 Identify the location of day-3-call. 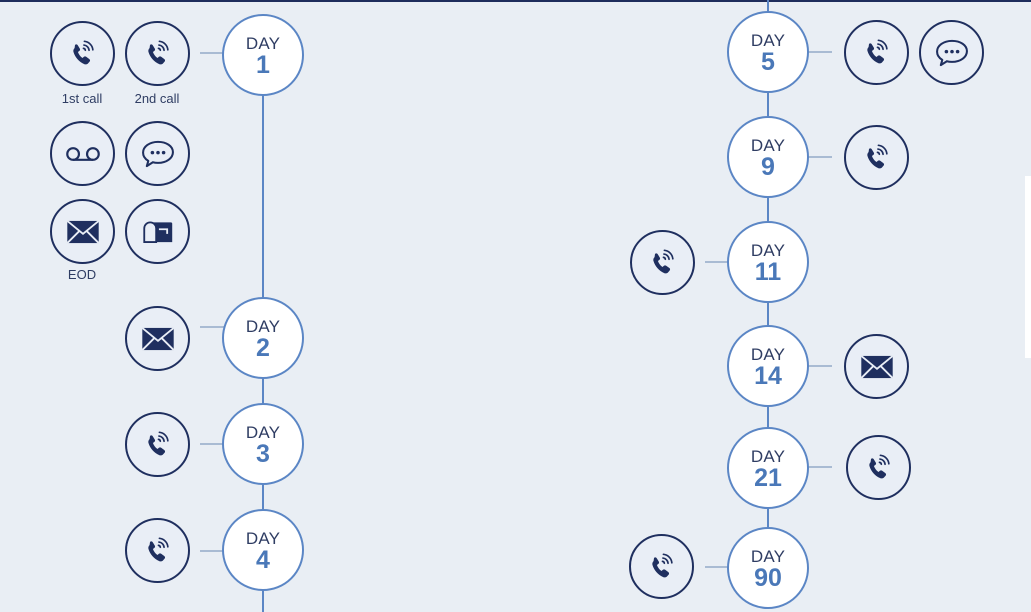
(157, 444).